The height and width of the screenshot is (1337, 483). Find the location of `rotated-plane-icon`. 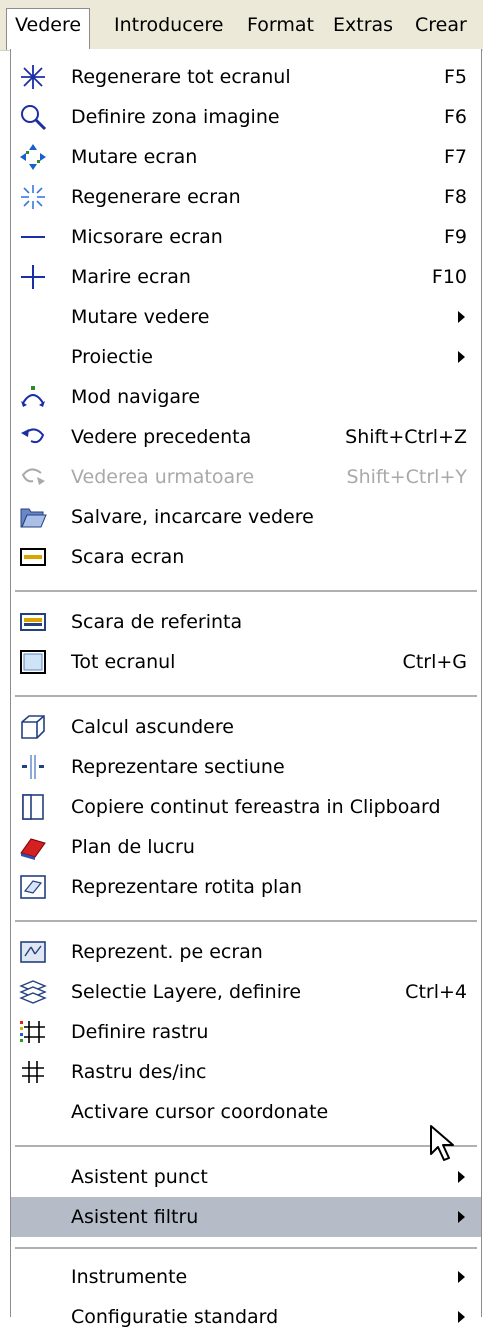

rotated-plane-icon is located at coordinates (33, 887).